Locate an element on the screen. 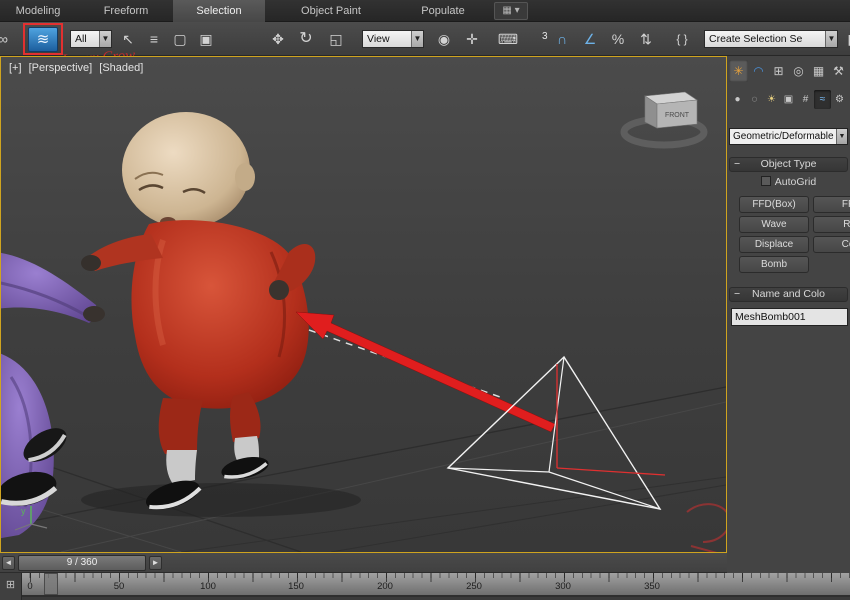  tab-modify: ◠ is located at coordinates (758, 71).